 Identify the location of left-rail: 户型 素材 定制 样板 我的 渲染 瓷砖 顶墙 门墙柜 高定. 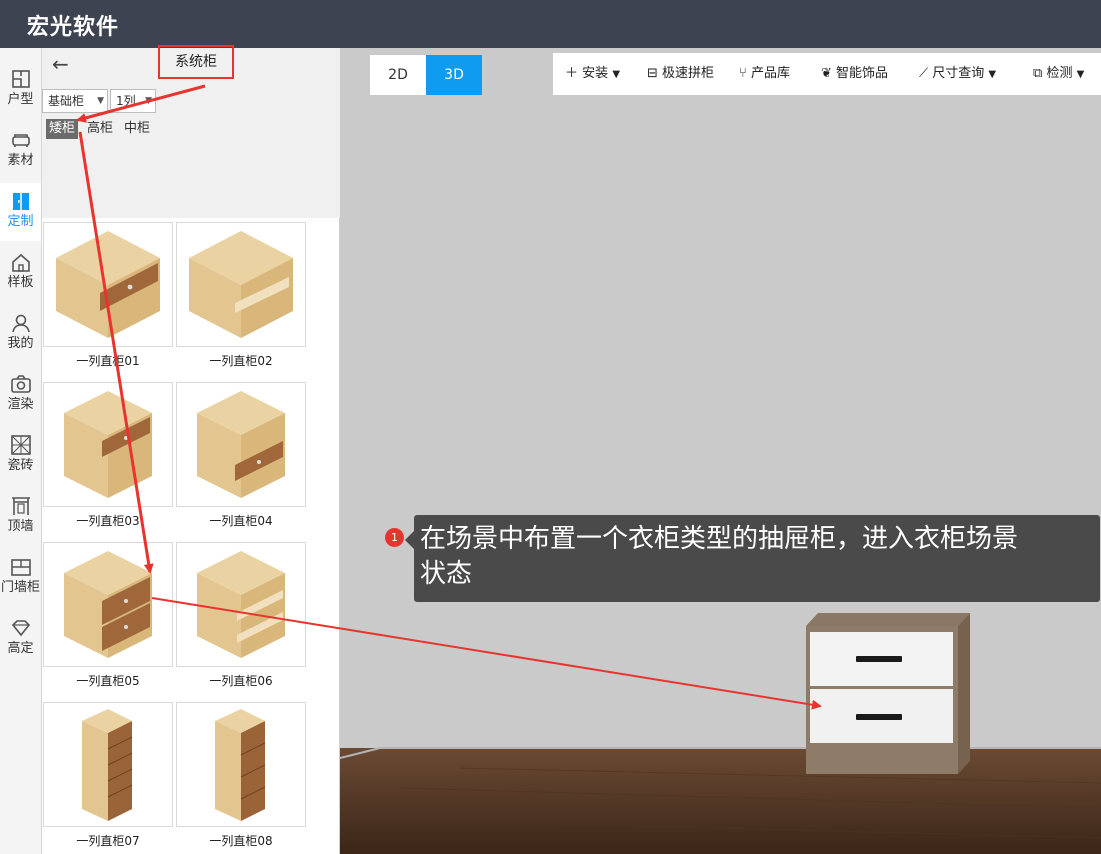
(21, 451).